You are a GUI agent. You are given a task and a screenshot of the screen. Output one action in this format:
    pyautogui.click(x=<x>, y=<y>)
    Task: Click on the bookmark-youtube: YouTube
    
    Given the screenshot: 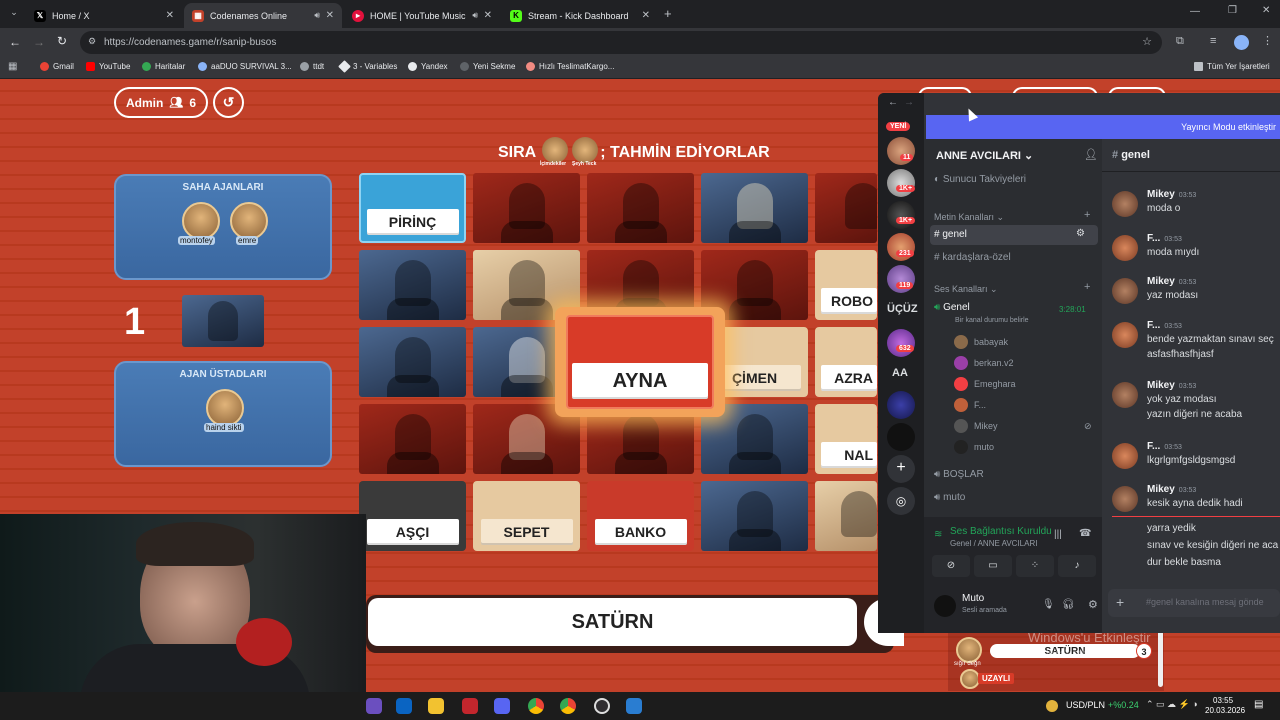 What is the action you would take?
    pyautogui.click(x=108, y=66)
    